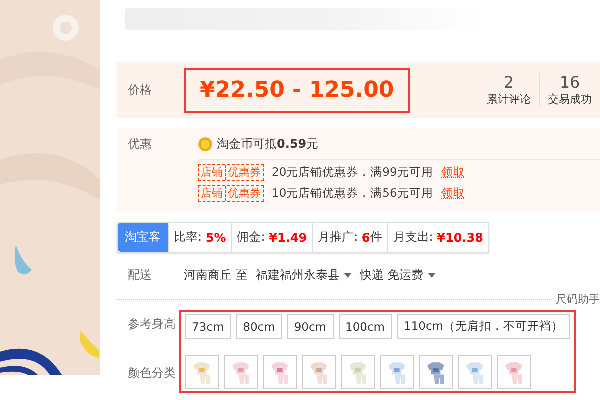 Image resolution: width=600 pixels, height=400 pixels. I want to click on coin-icon, so click(205, 144).